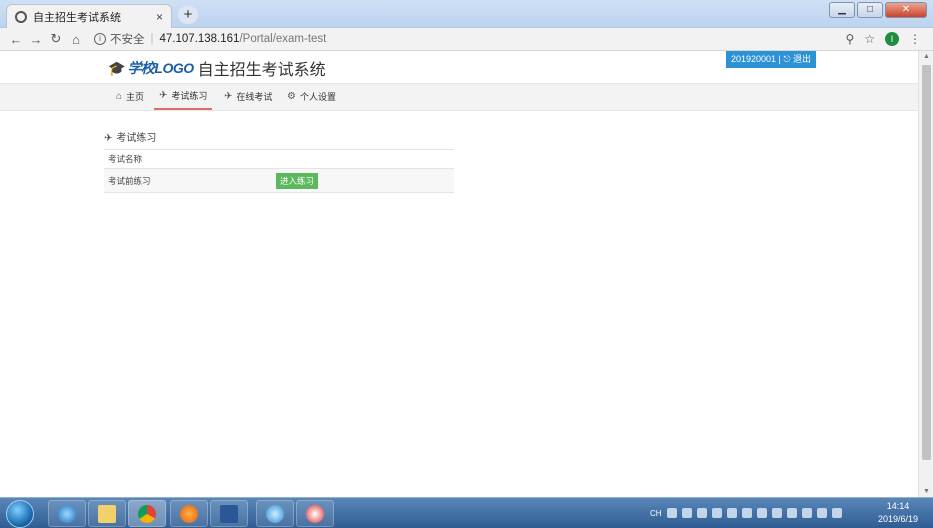 Image resolution: width=933 pixels, height=528 pixels. I want to click on nav-item-exam-practice: ✈ 考试练习, so click(183, 97).